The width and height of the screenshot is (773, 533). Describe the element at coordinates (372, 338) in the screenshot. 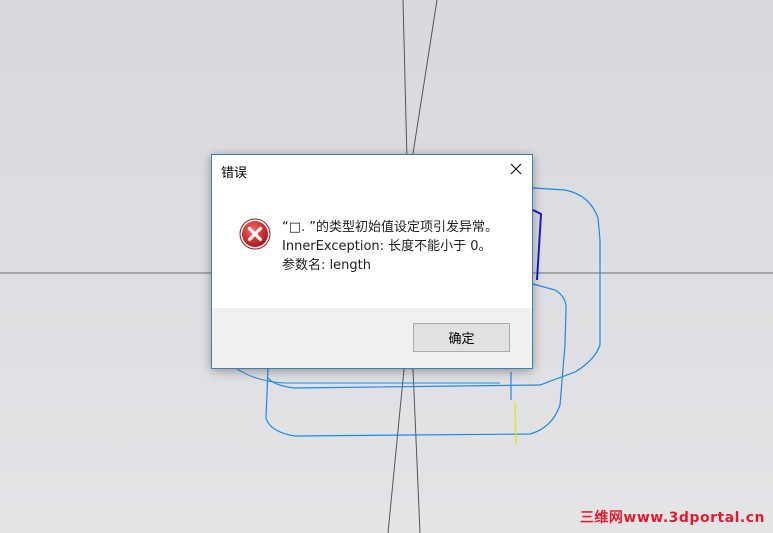

I see `dialog-footer: 确定` at that location.